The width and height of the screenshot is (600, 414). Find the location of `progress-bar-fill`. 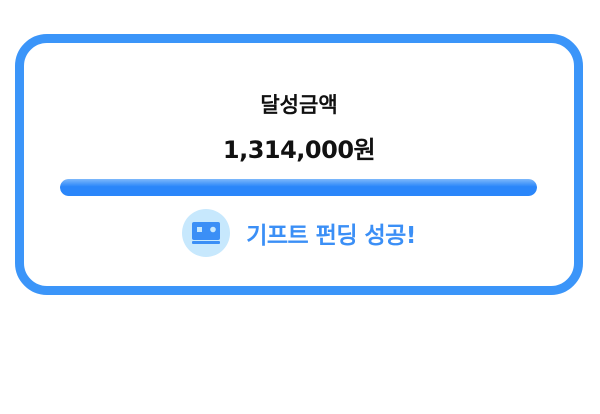

progress-bar-fill is located at coordinates (298, 187).